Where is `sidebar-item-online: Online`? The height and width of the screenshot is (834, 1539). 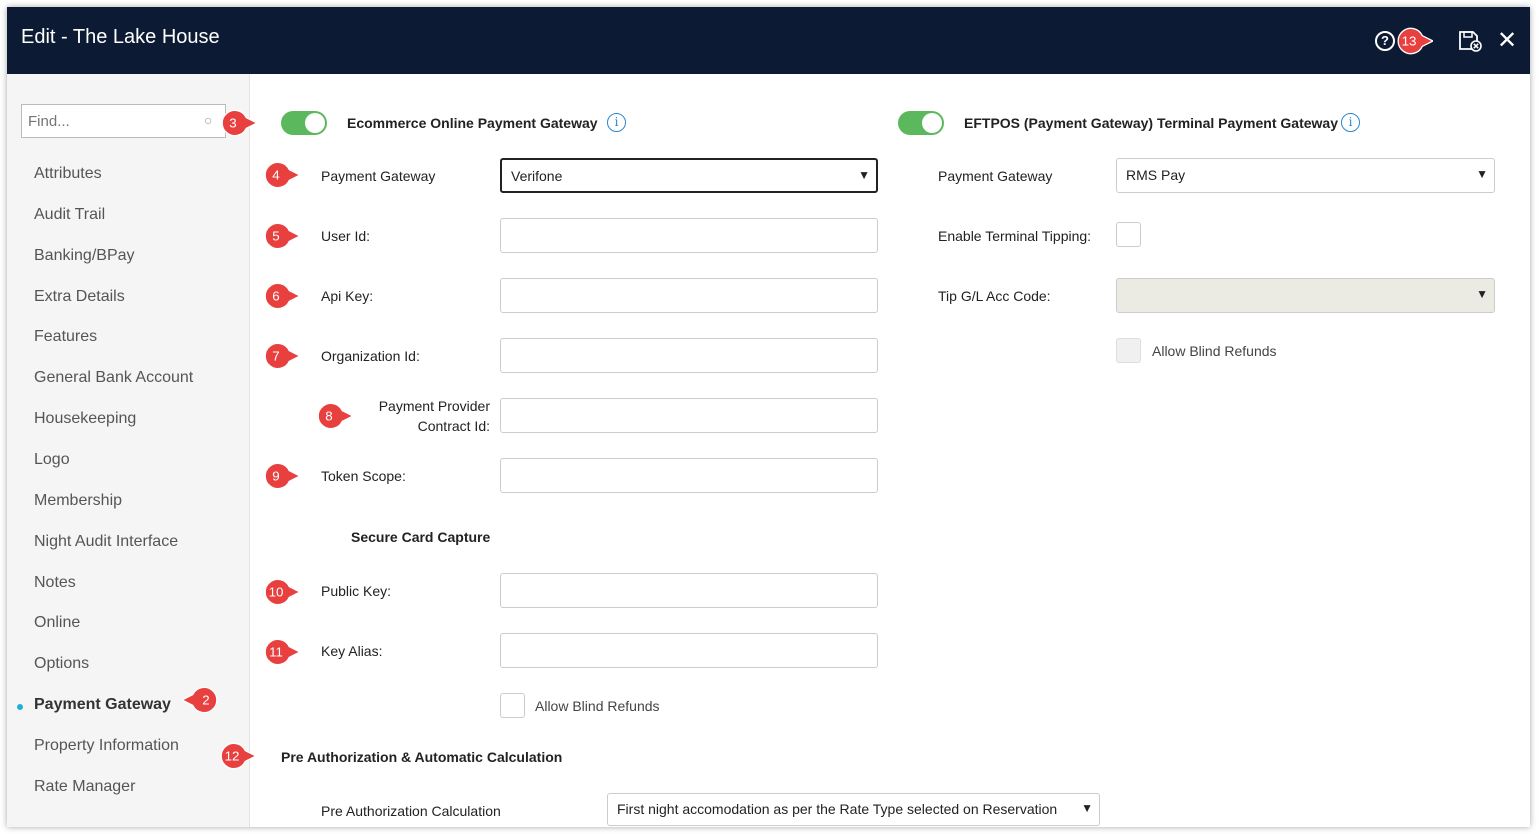 sidebar-item-online: Online is located at coordinates (57, 623).